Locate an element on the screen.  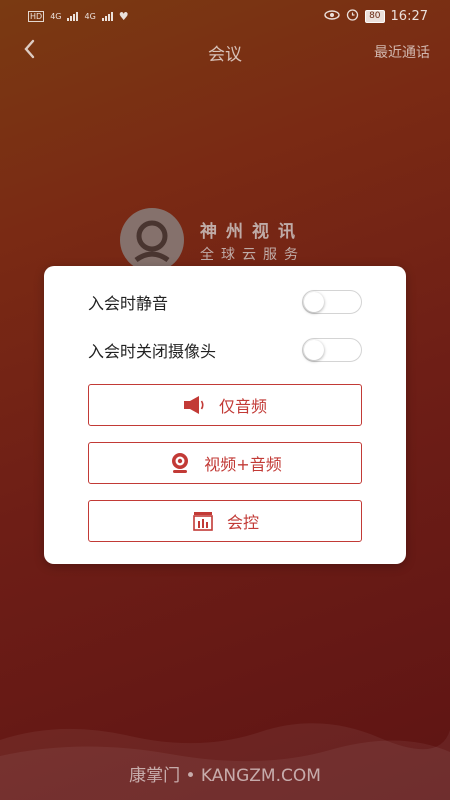
brand-block: 神州视讯 全球云服务 is located at coordinates (212, 240).